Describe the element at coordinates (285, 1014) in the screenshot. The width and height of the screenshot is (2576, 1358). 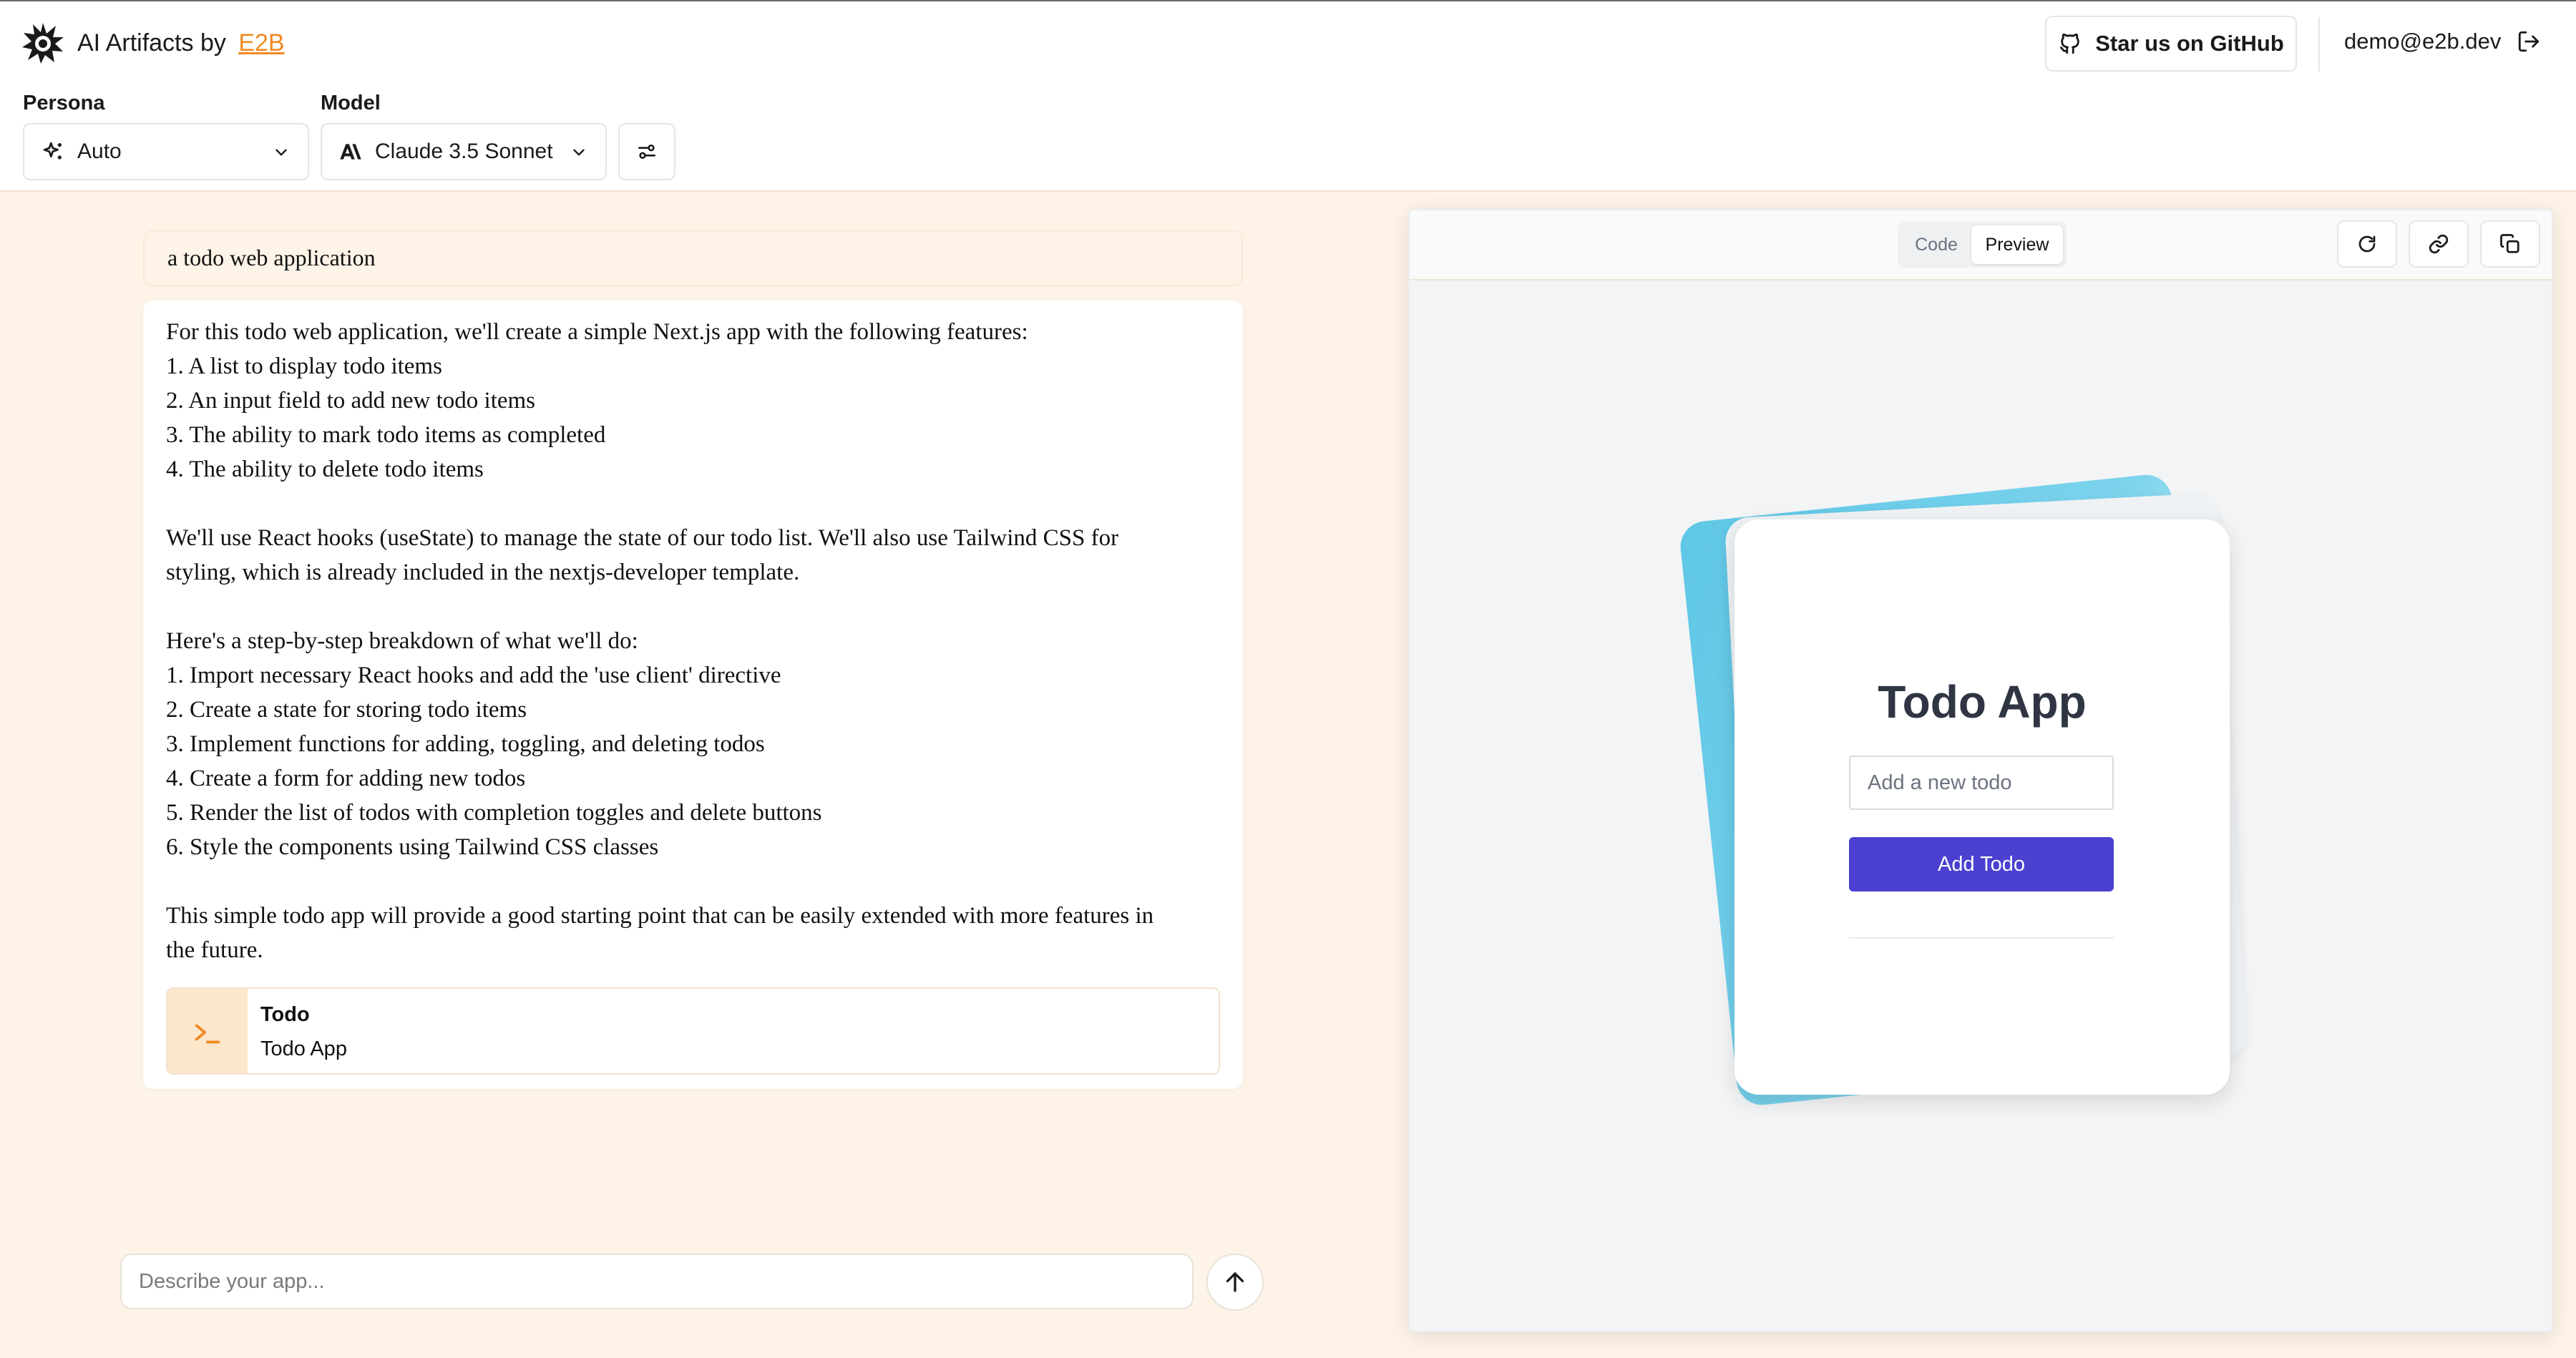
I see `artifact-title: Todo` at that location.